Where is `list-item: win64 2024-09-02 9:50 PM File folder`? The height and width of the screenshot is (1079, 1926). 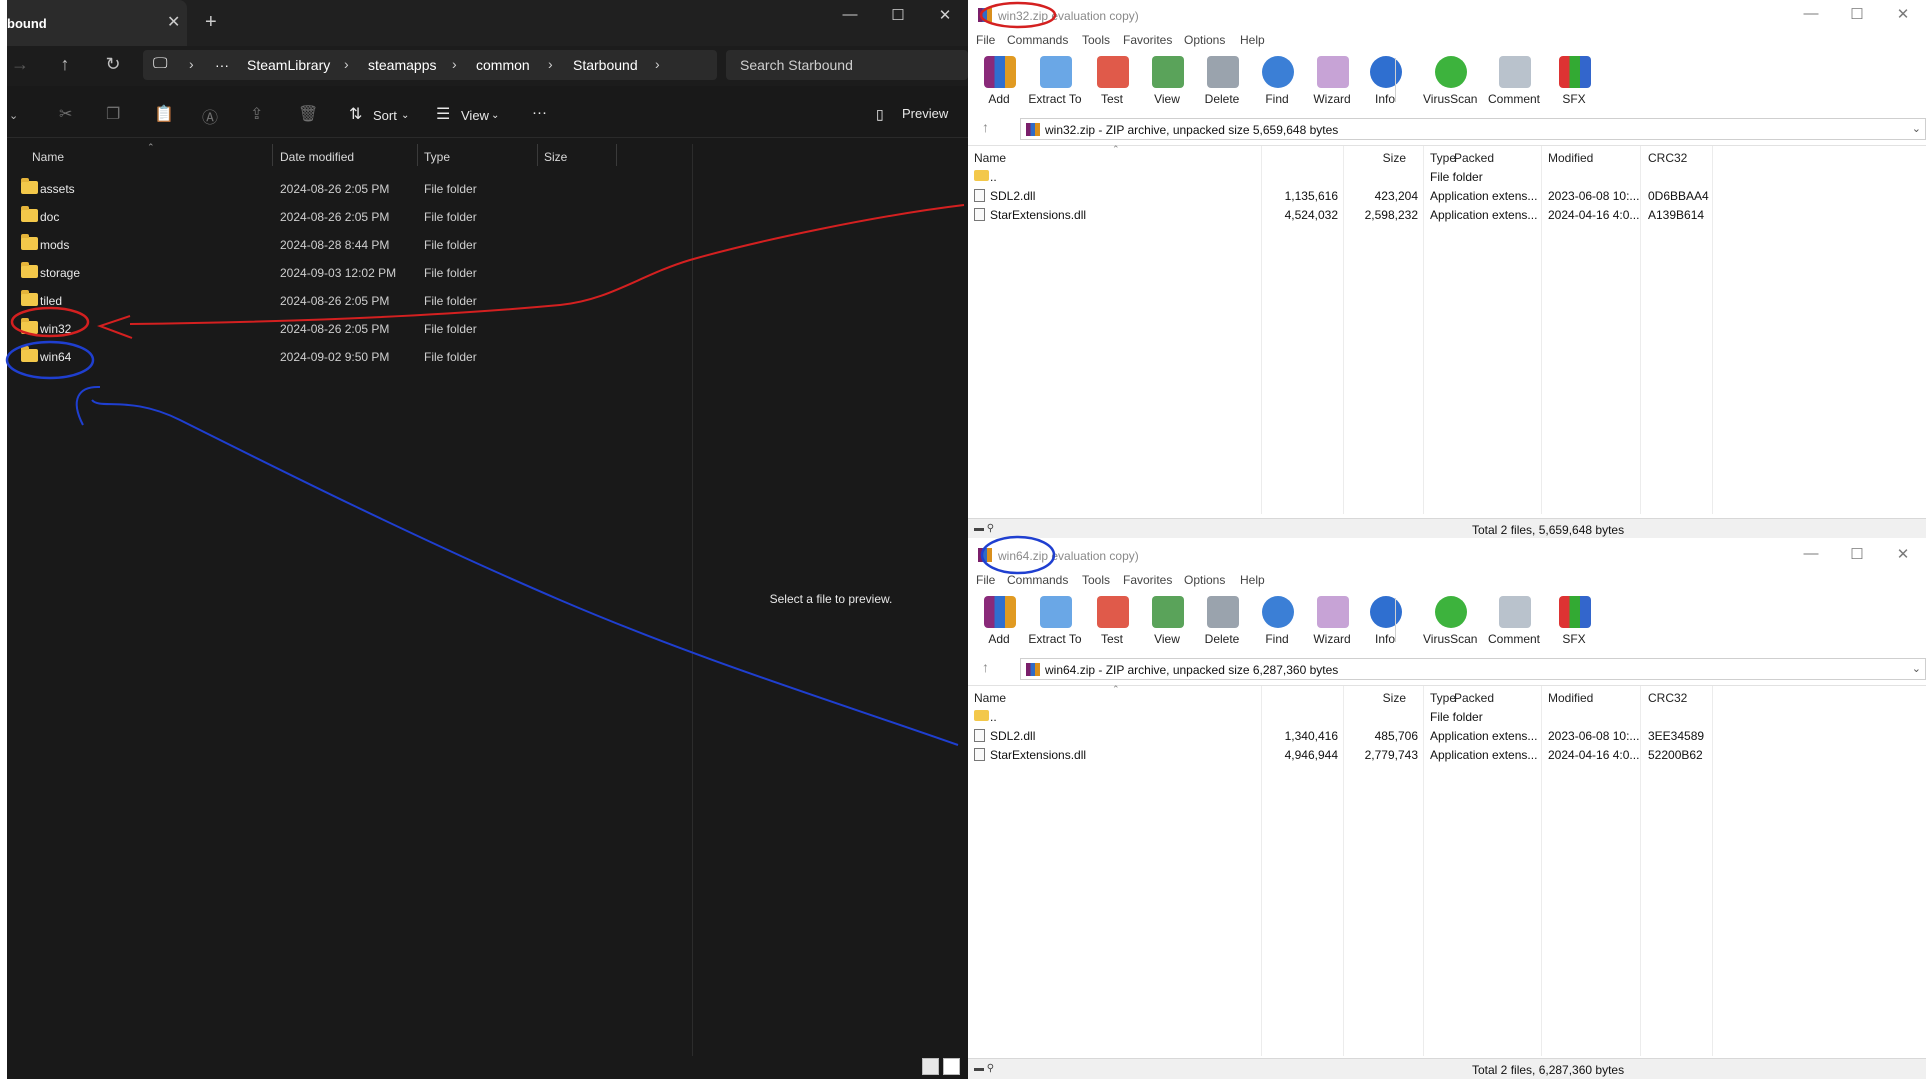 list-item: win64 2024-09-02 9:50 PM File folder is located at coordinates (349, 357).